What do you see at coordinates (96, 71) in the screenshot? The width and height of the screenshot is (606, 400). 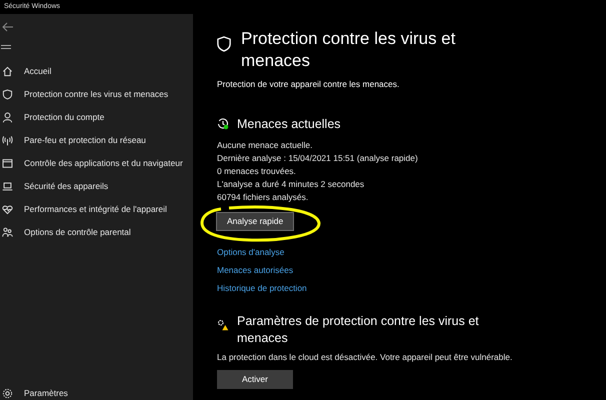 I see `nav-item: Accueil` at bounding box center [96, 71].